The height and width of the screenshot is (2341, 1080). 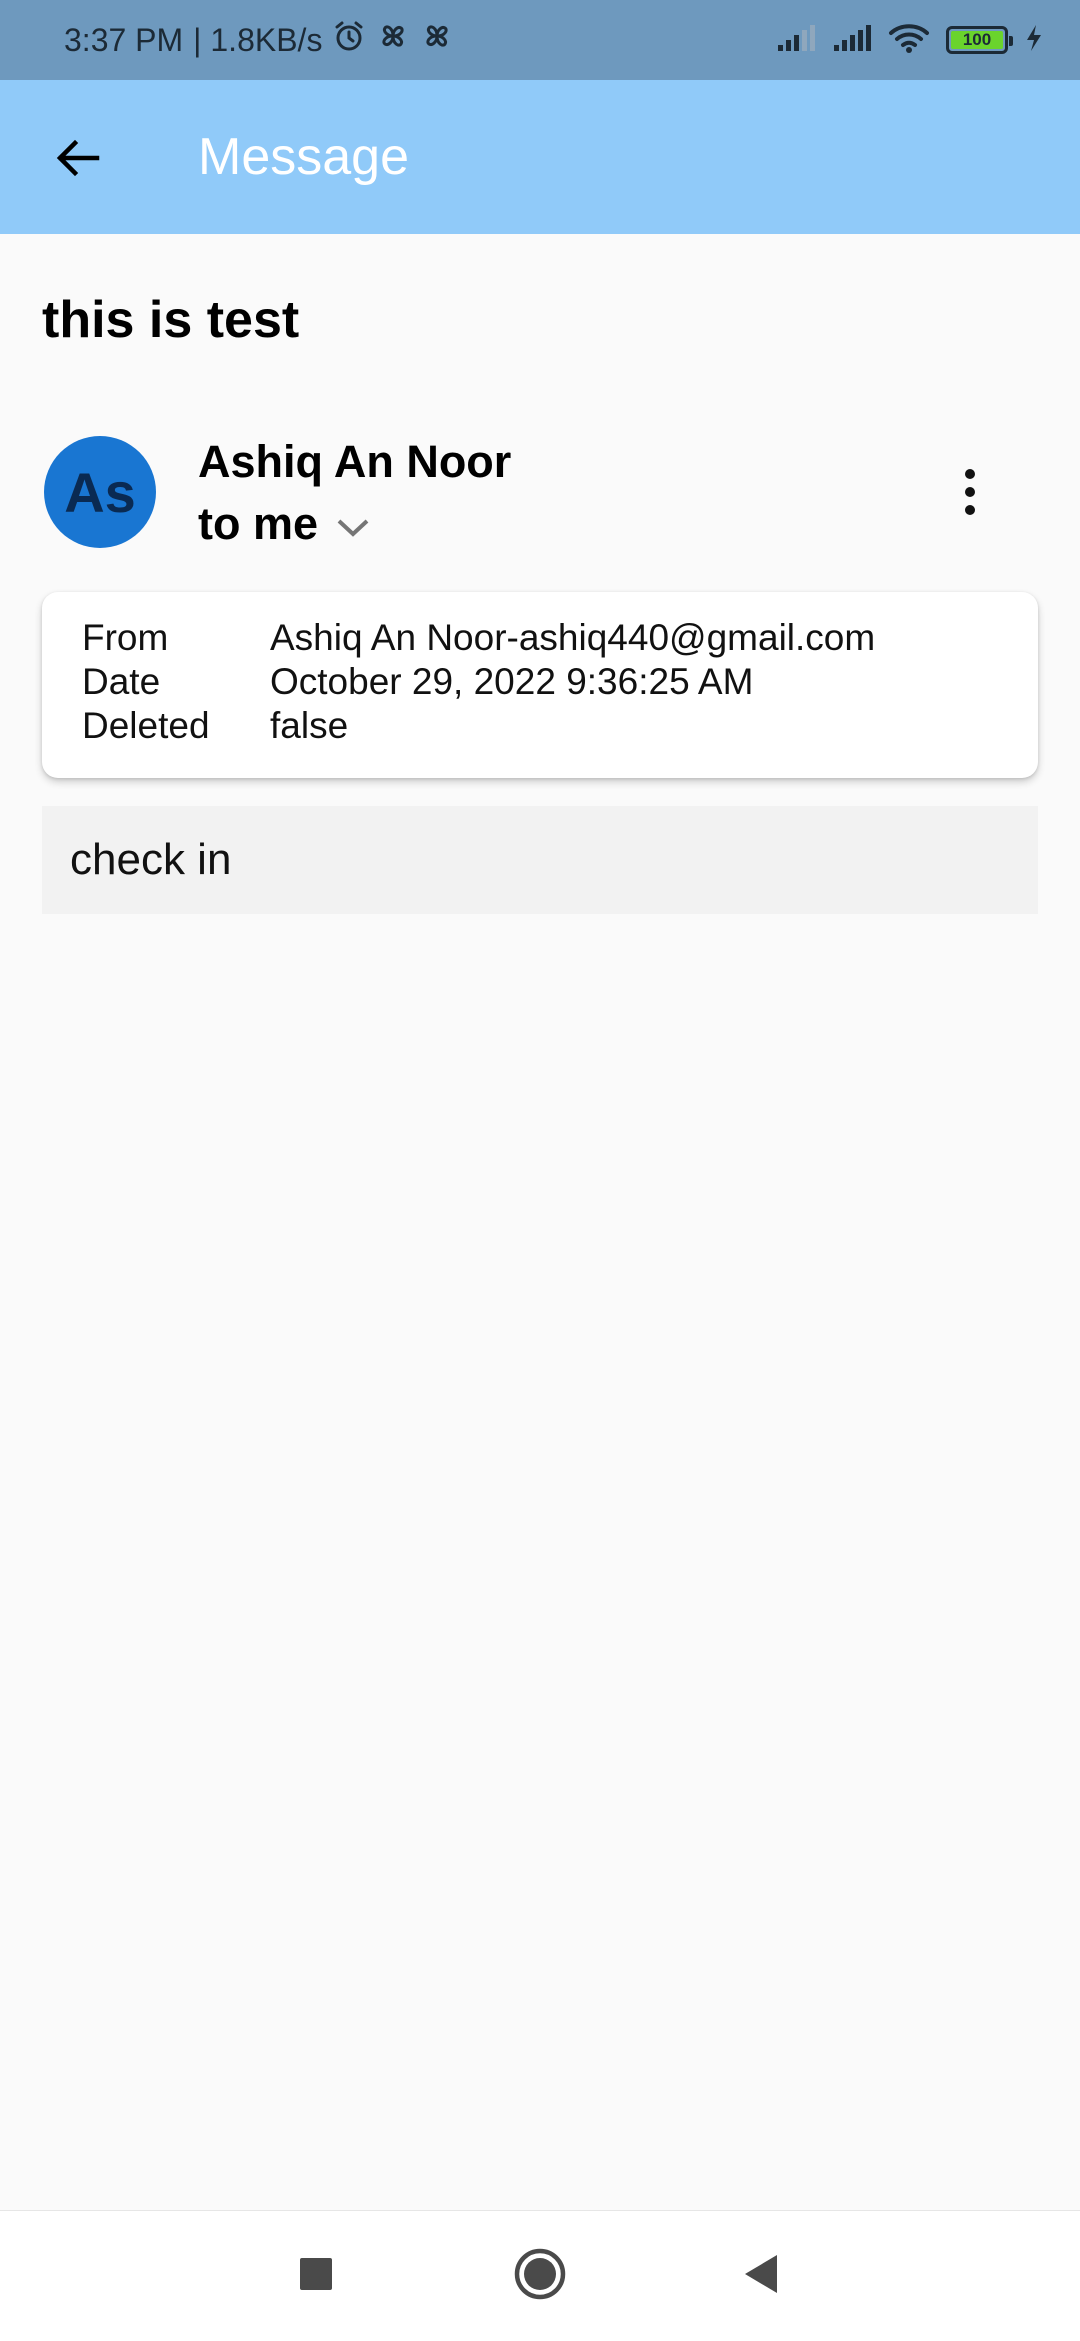 I want to click on square-icon, so click(x=316, y=2276).